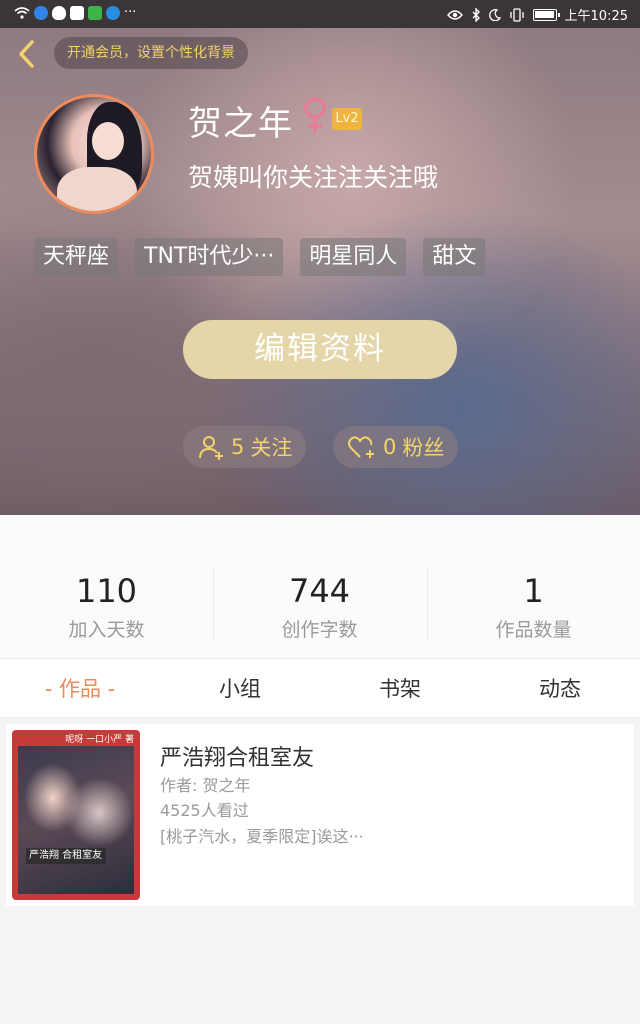  Describe the element at coordinates (80, 689) in the screenshot. I see `tab-works: - 作品 -` at that location.